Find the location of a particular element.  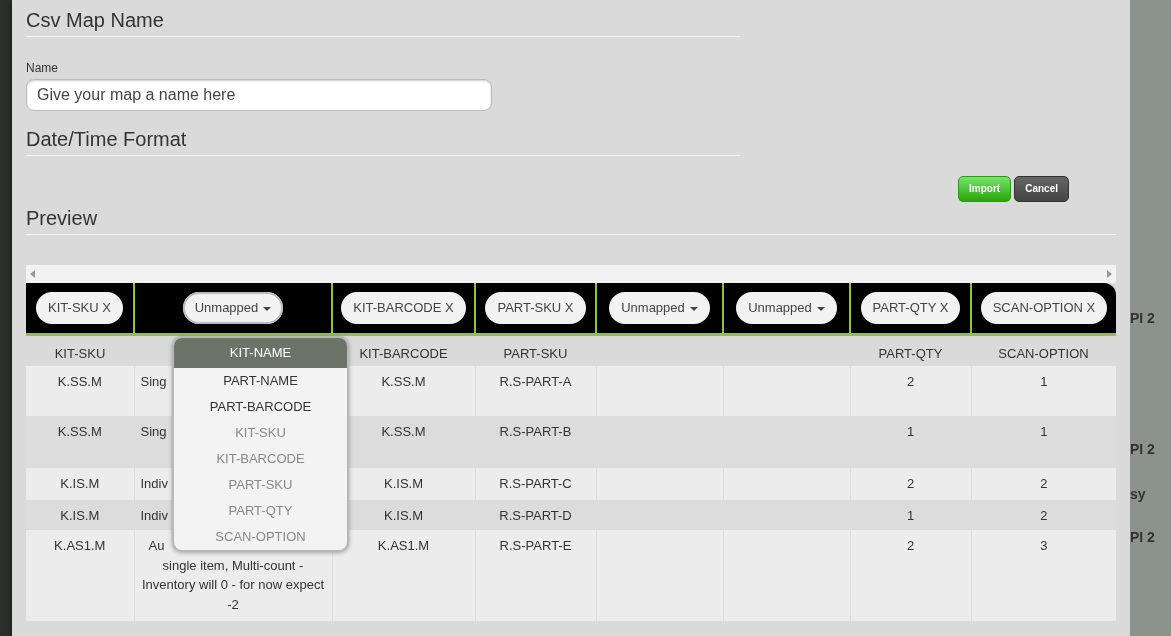

table-cell: R.S-PART-D is located at coordinates (535, 515).